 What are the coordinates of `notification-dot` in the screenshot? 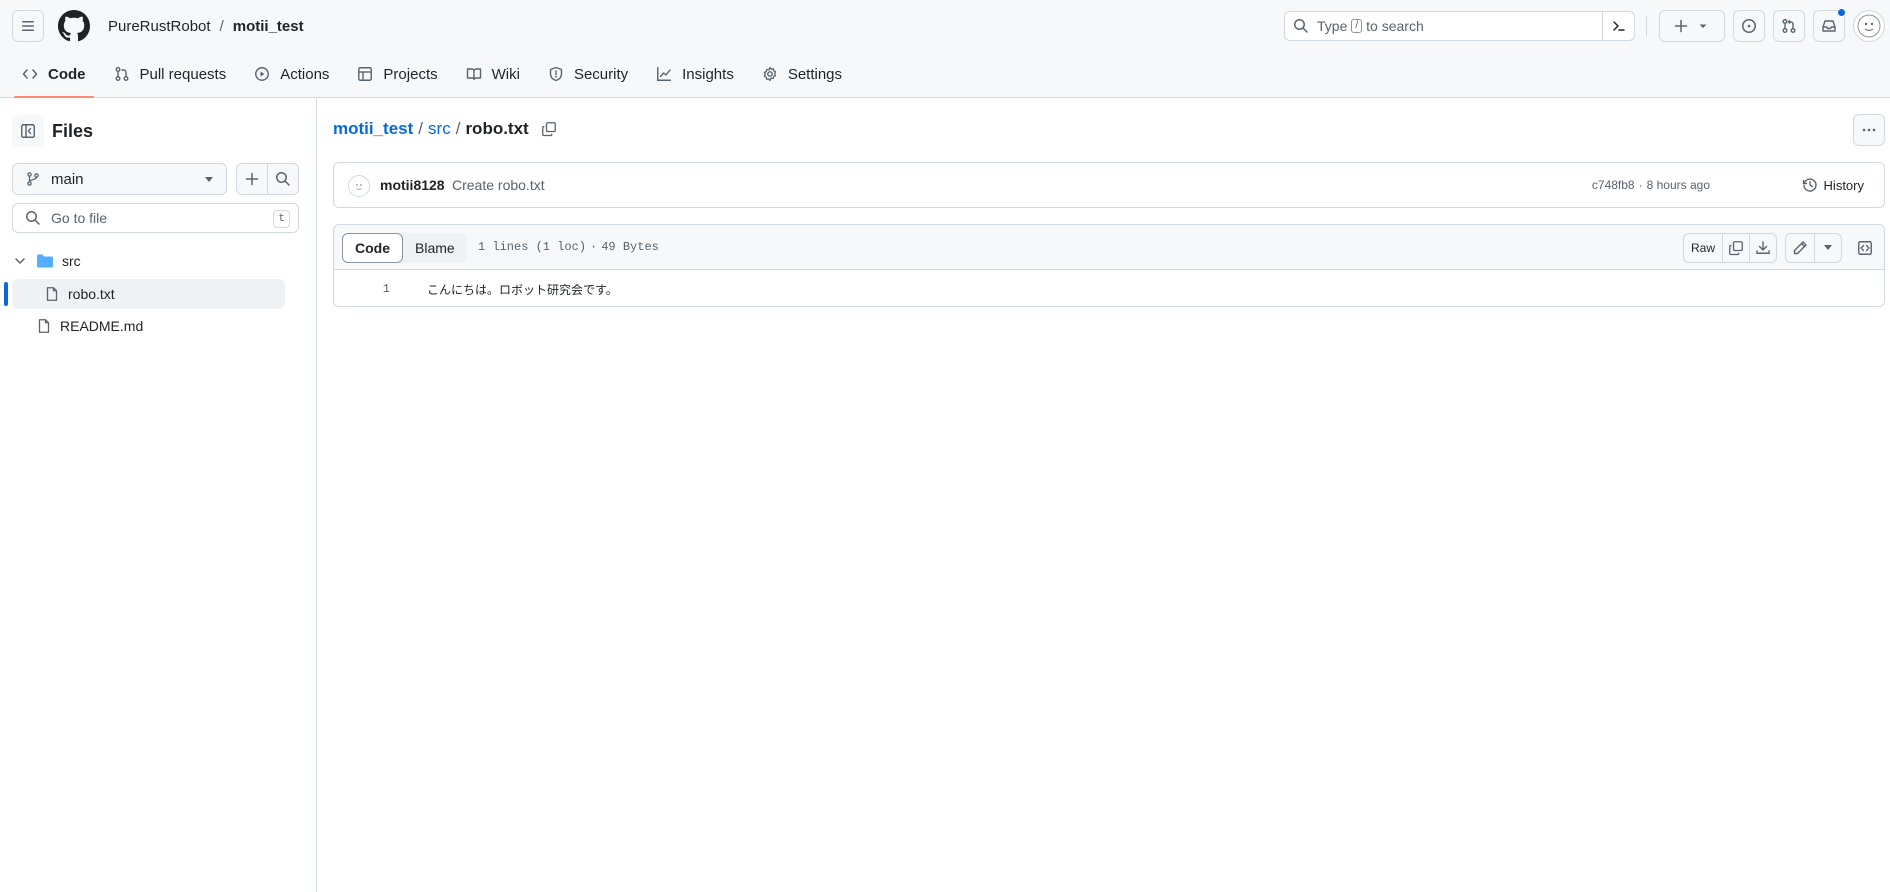 It's located at (1841, 12).